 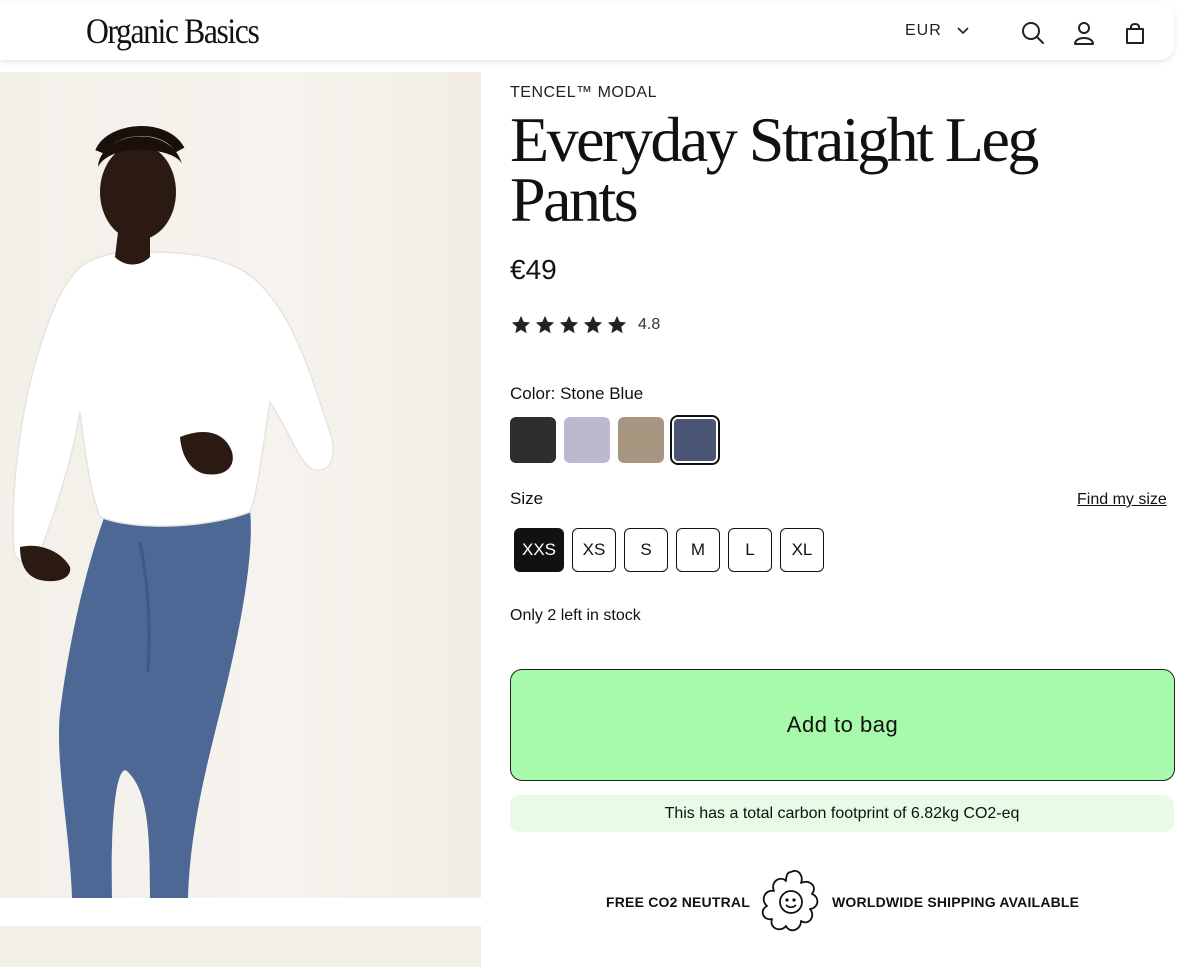 What do you see at coordinates (539, 550) in the screenshot?
I see `size-xxs: XXS` at bounding box center [539, 550].